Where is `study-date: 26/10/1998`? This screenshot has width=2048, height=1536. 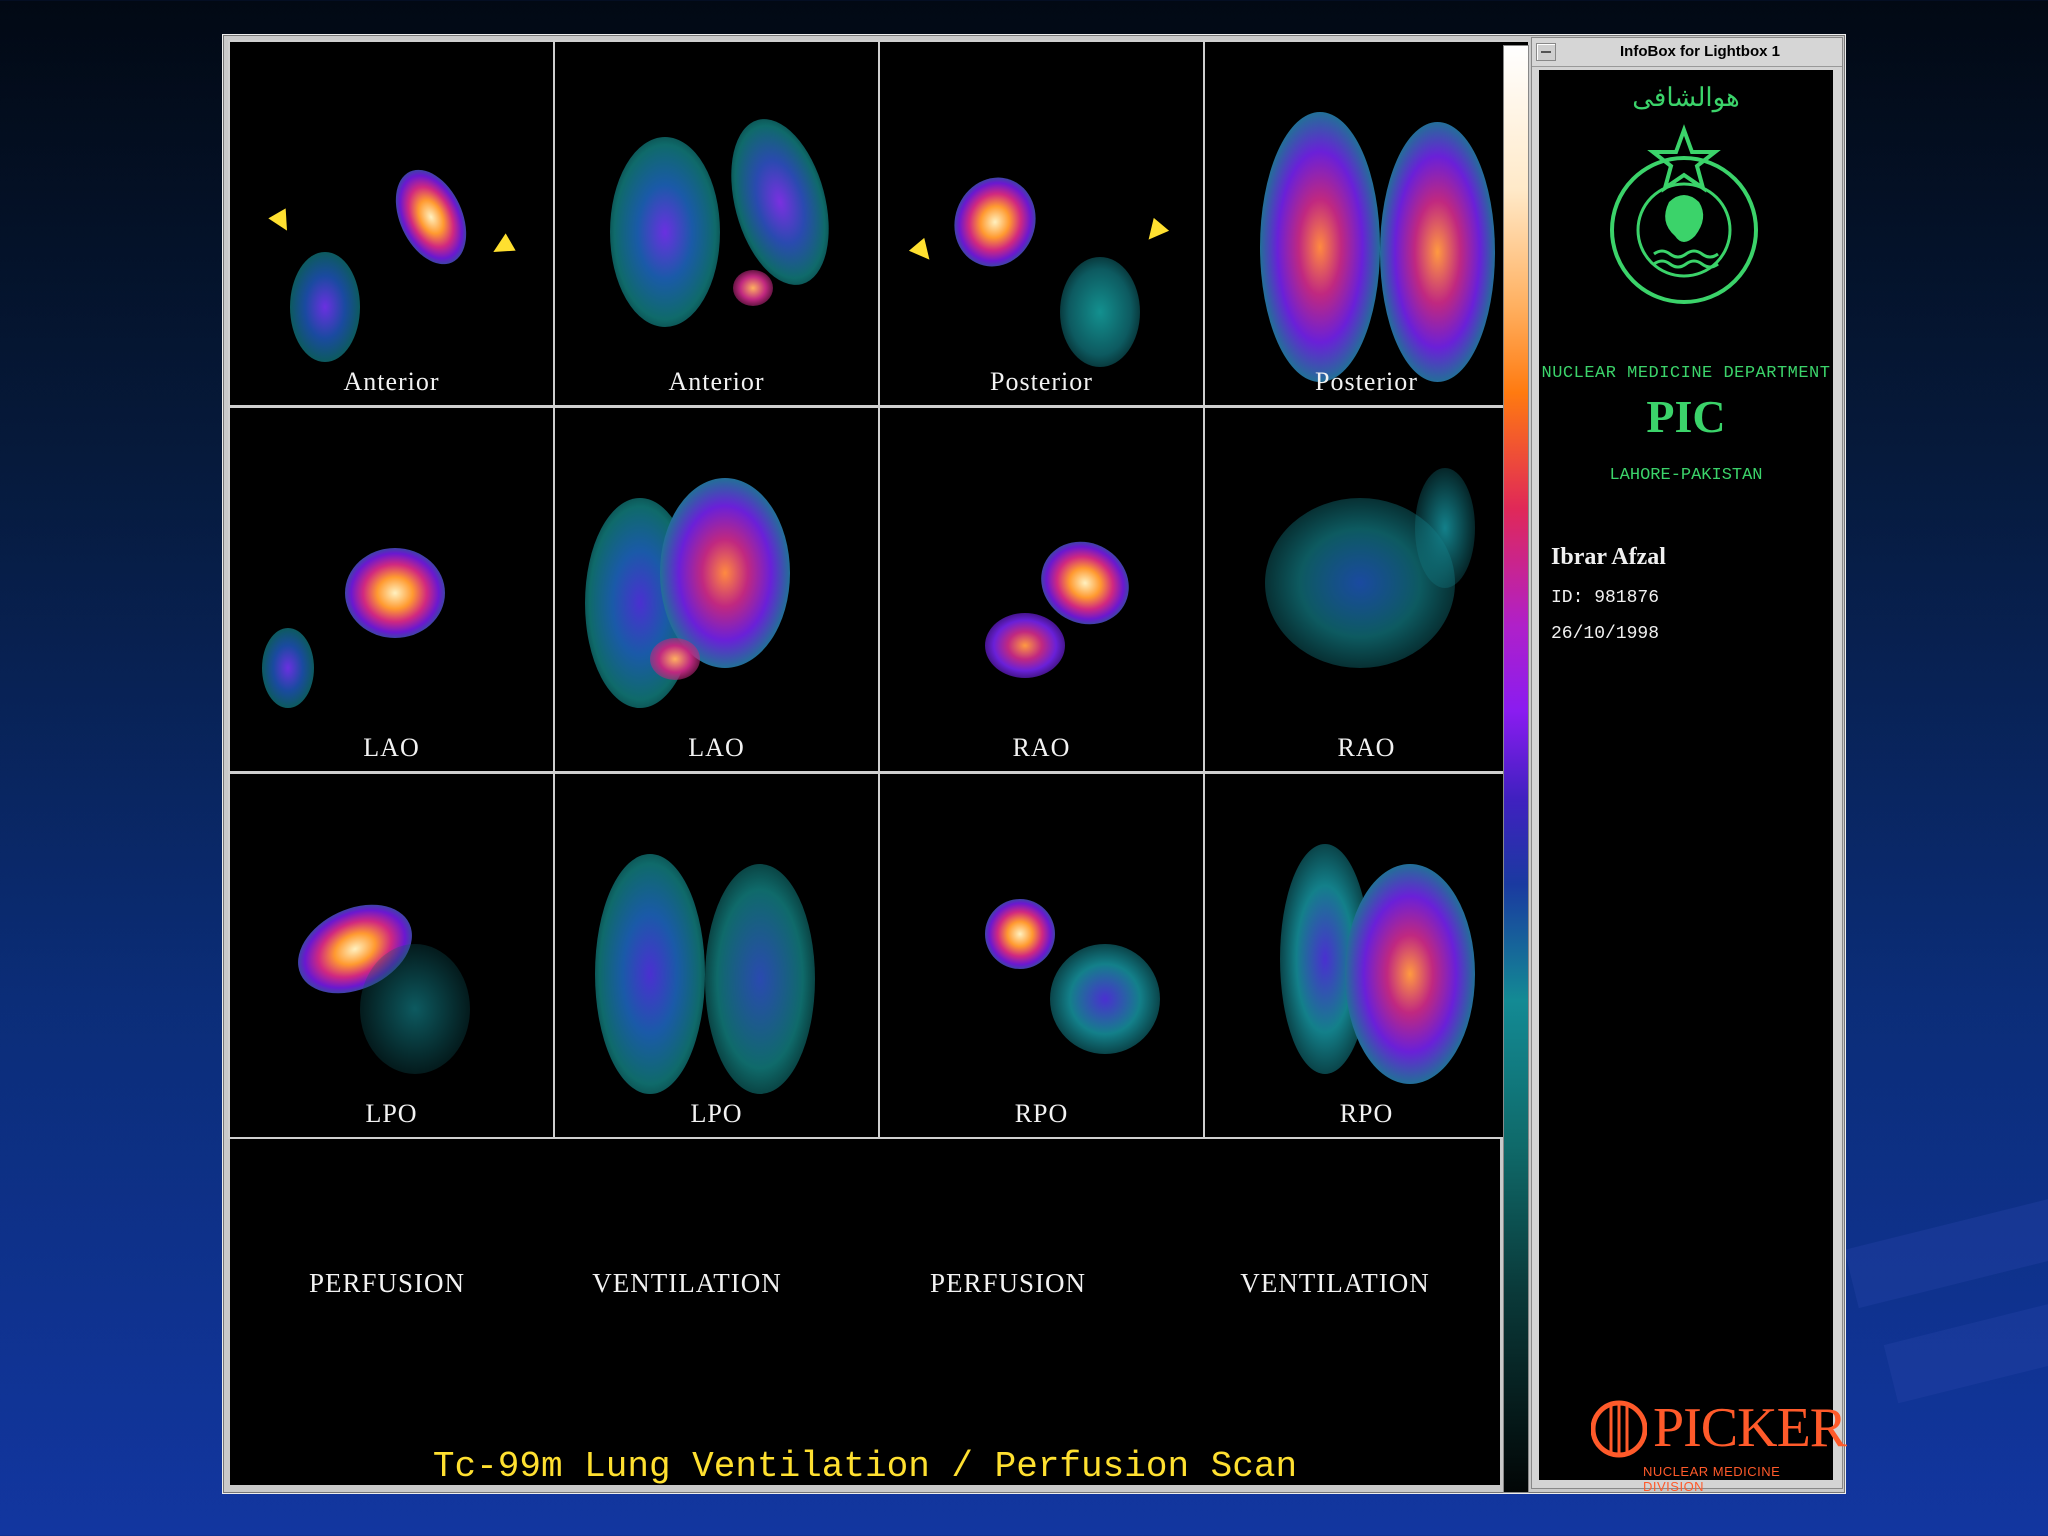
study-date: 26/10/1998 is located at coordinates (1605, 634).